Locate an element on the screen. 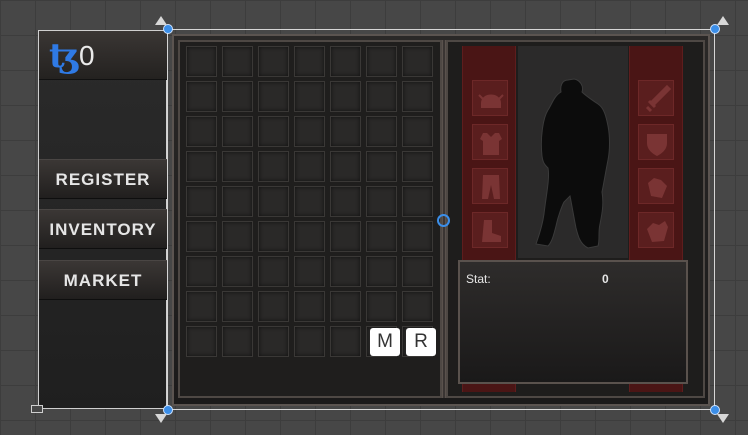 This screenshot has width=748, height=435. anchor-top-left is located at coordinates (161, 20).